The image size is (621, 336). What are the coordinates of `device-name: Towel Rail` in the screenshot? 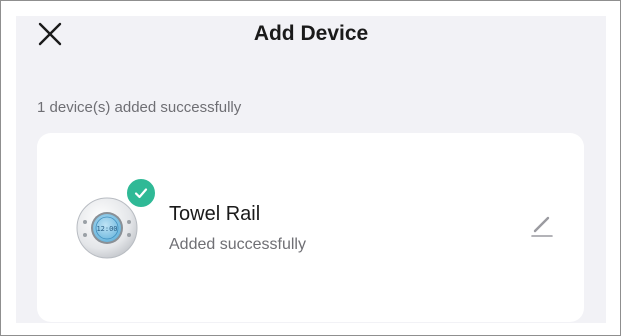 It's located at (215, 214).